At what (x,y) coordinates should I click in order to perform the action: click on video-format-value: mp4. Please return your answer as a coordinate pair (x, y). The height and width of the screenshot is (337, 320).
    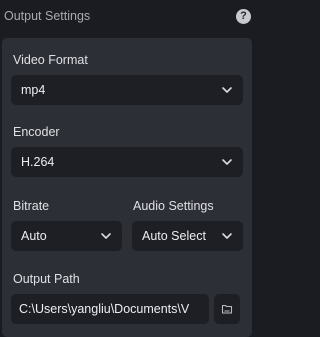
    Looking at the image, I should click on (33, 90).